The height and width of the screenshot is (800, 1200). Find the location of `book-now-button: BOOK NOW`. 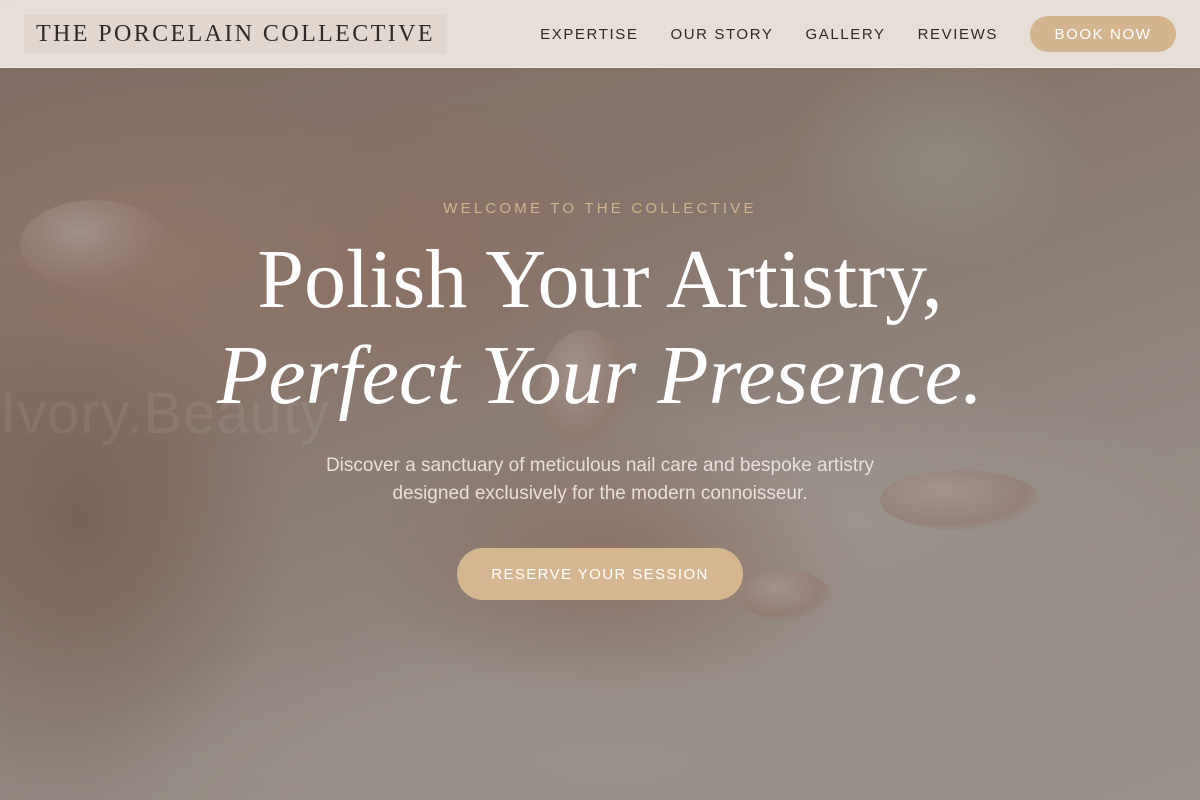

book-now-button: BOOK NOW is located at coordinates (1103, 34).